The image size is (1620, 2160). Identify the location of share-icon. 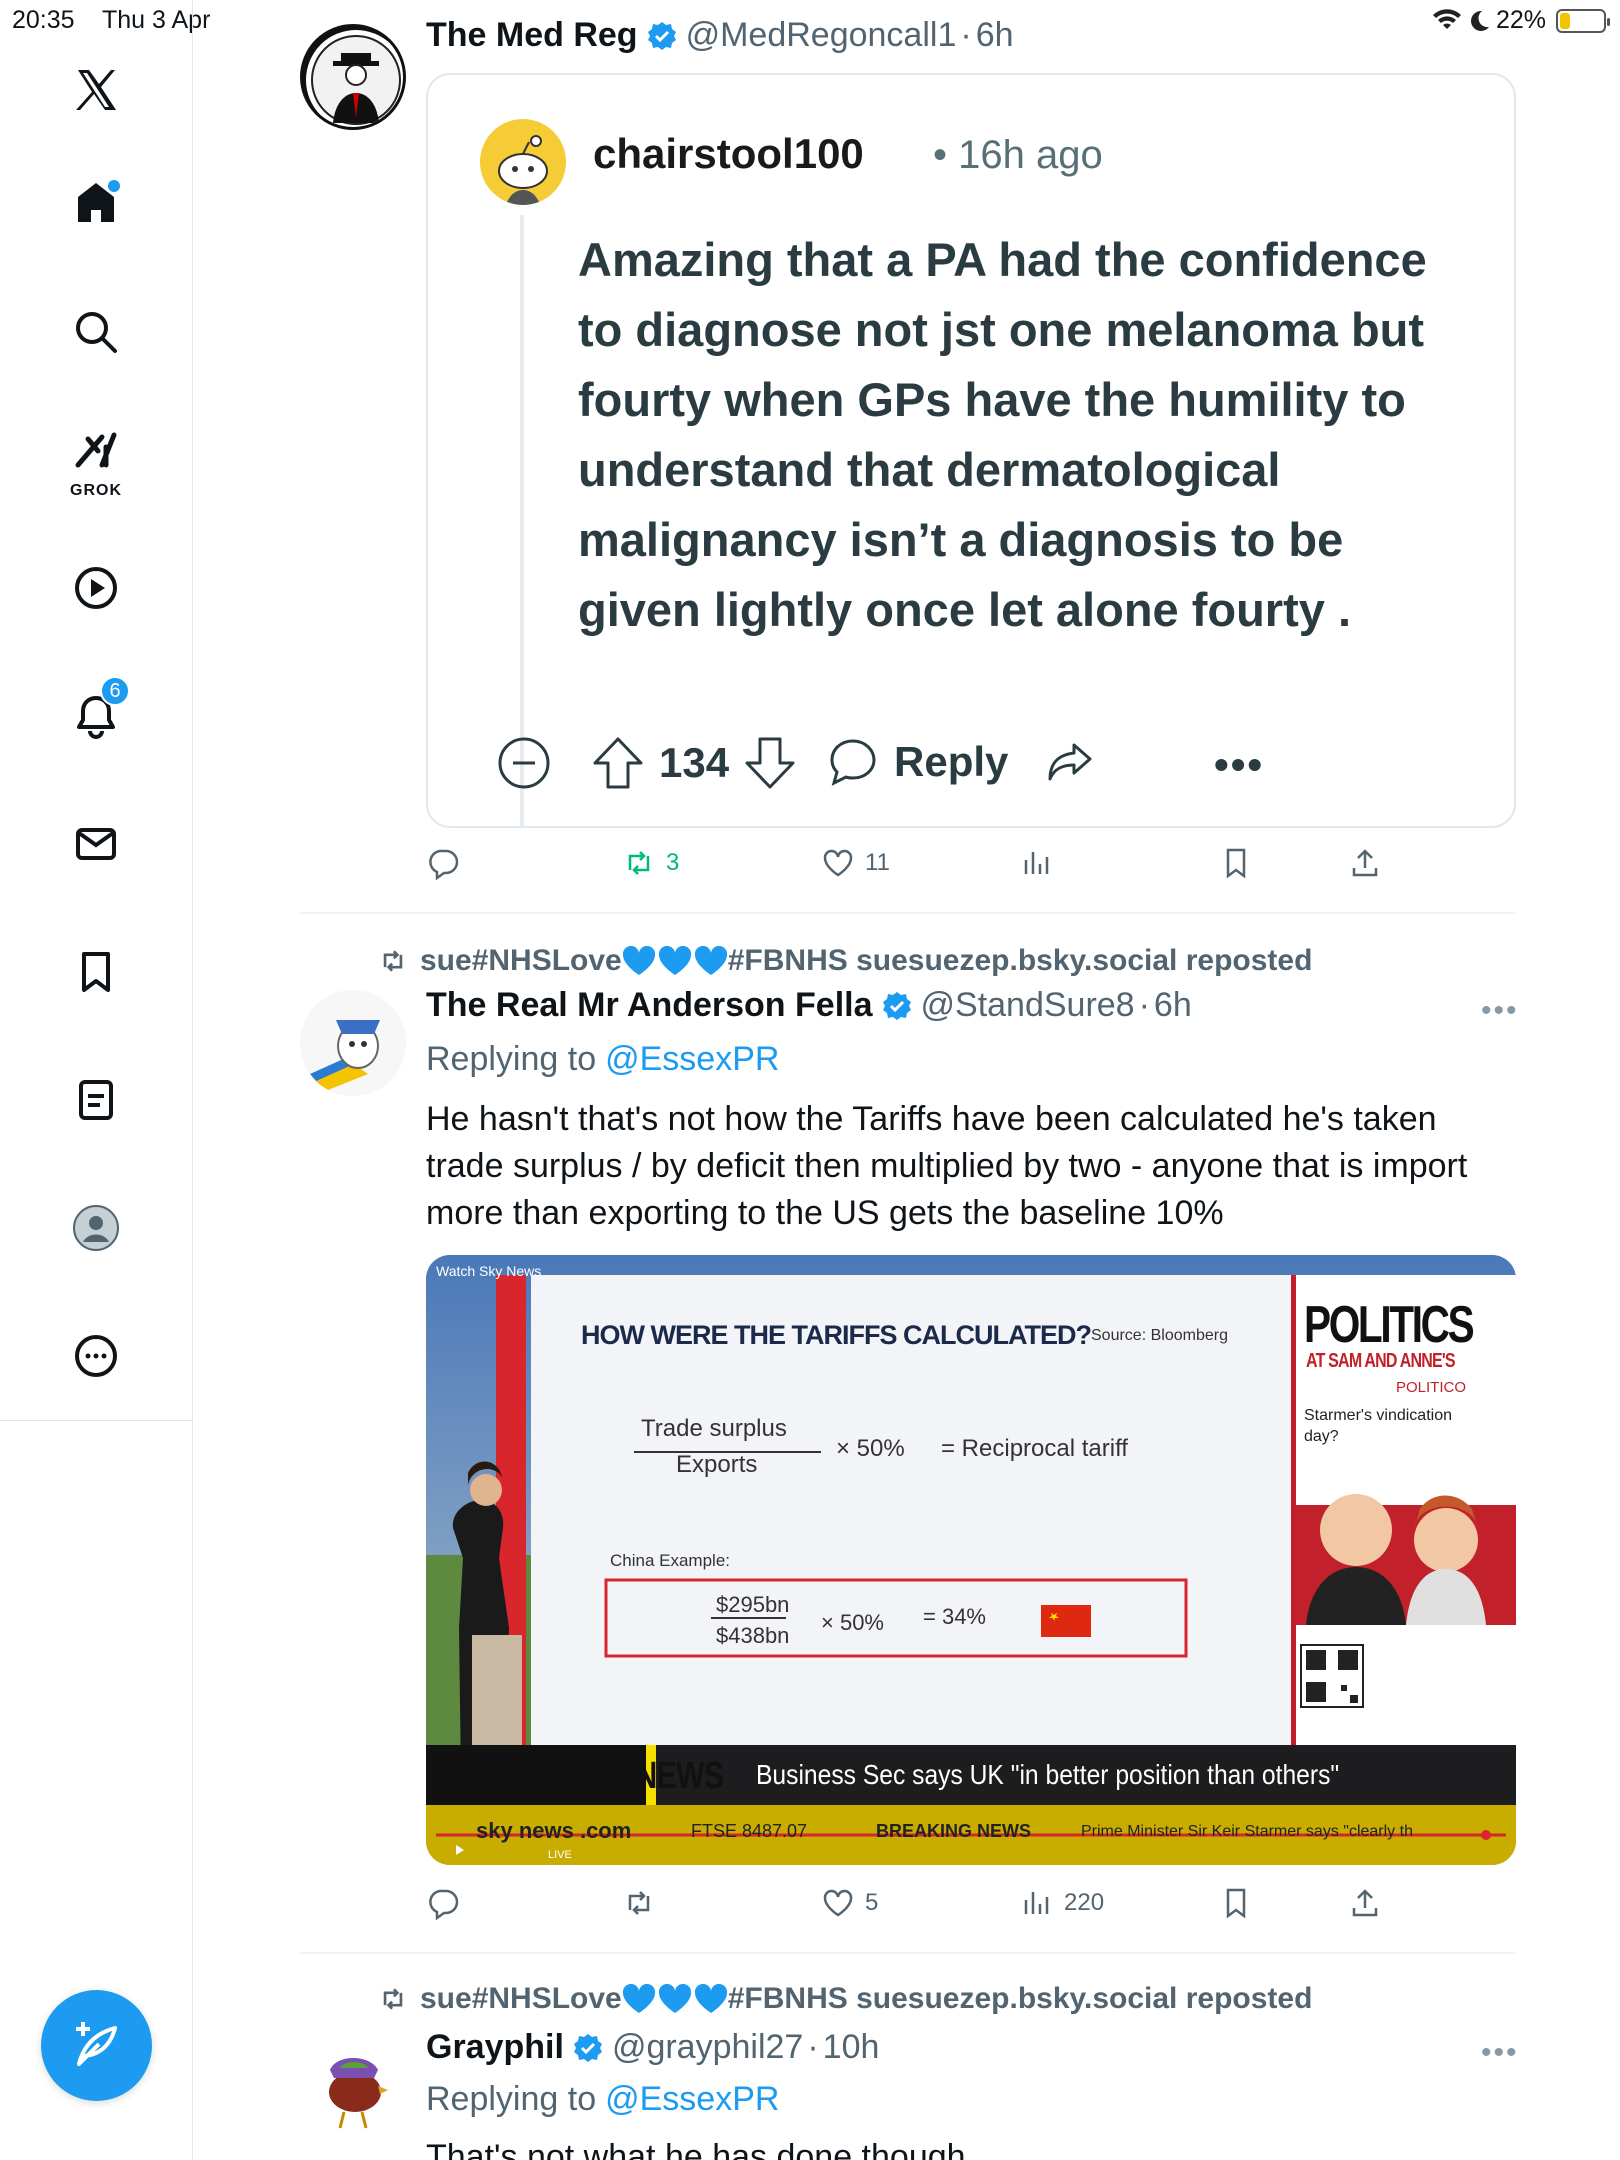
(1365, 1903).